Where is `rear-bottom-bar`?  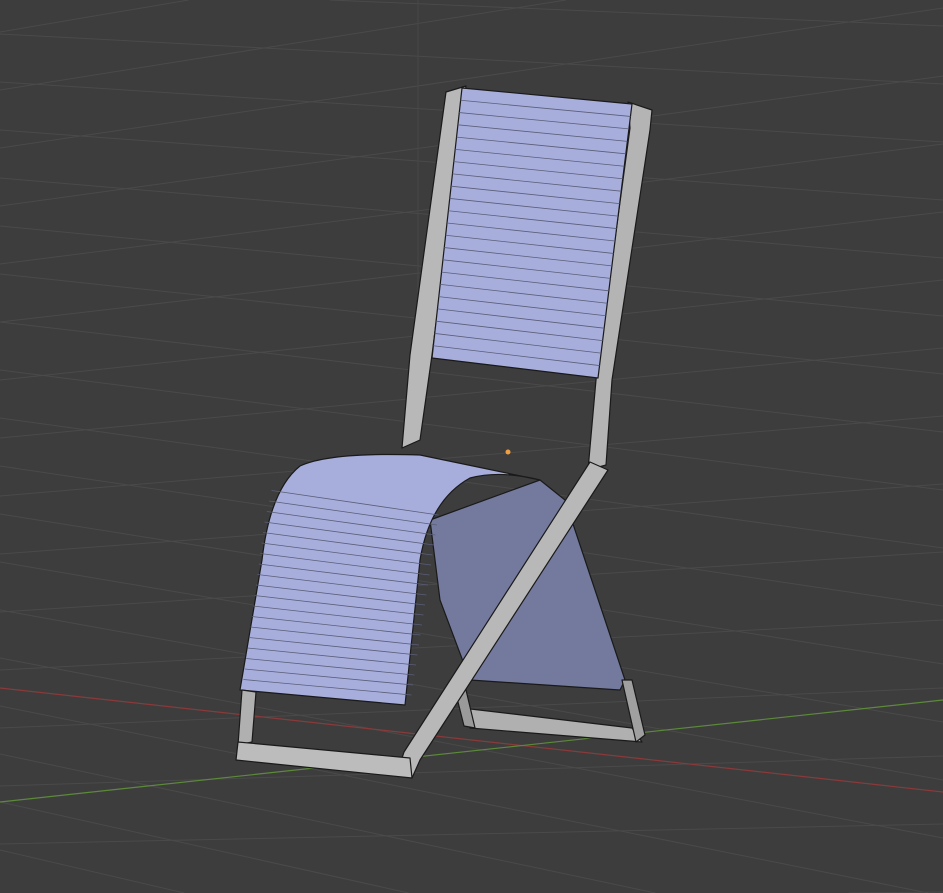 rear-bottom-bar is located at coordinates (552, 725).